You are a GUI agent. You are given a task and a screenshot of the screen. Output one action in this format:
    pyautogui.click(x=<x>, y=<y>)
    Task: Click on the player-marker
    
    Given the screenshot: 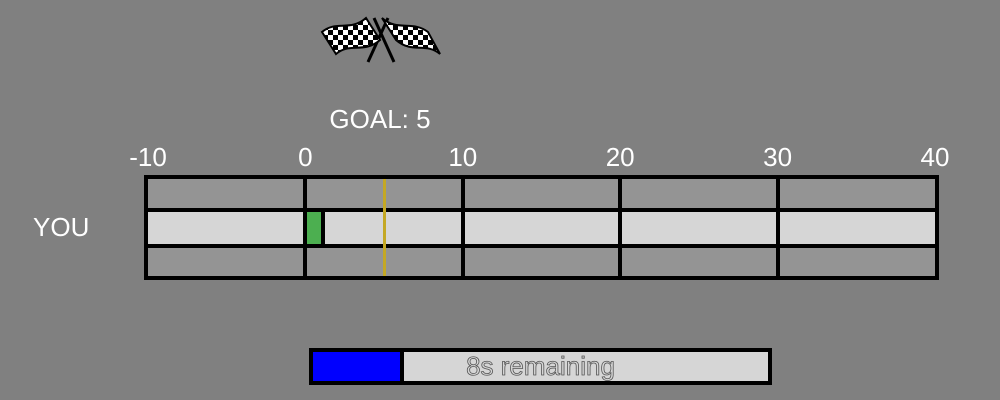 What is the action you would take?
    pyautogui.click(x=316, y=228)
    